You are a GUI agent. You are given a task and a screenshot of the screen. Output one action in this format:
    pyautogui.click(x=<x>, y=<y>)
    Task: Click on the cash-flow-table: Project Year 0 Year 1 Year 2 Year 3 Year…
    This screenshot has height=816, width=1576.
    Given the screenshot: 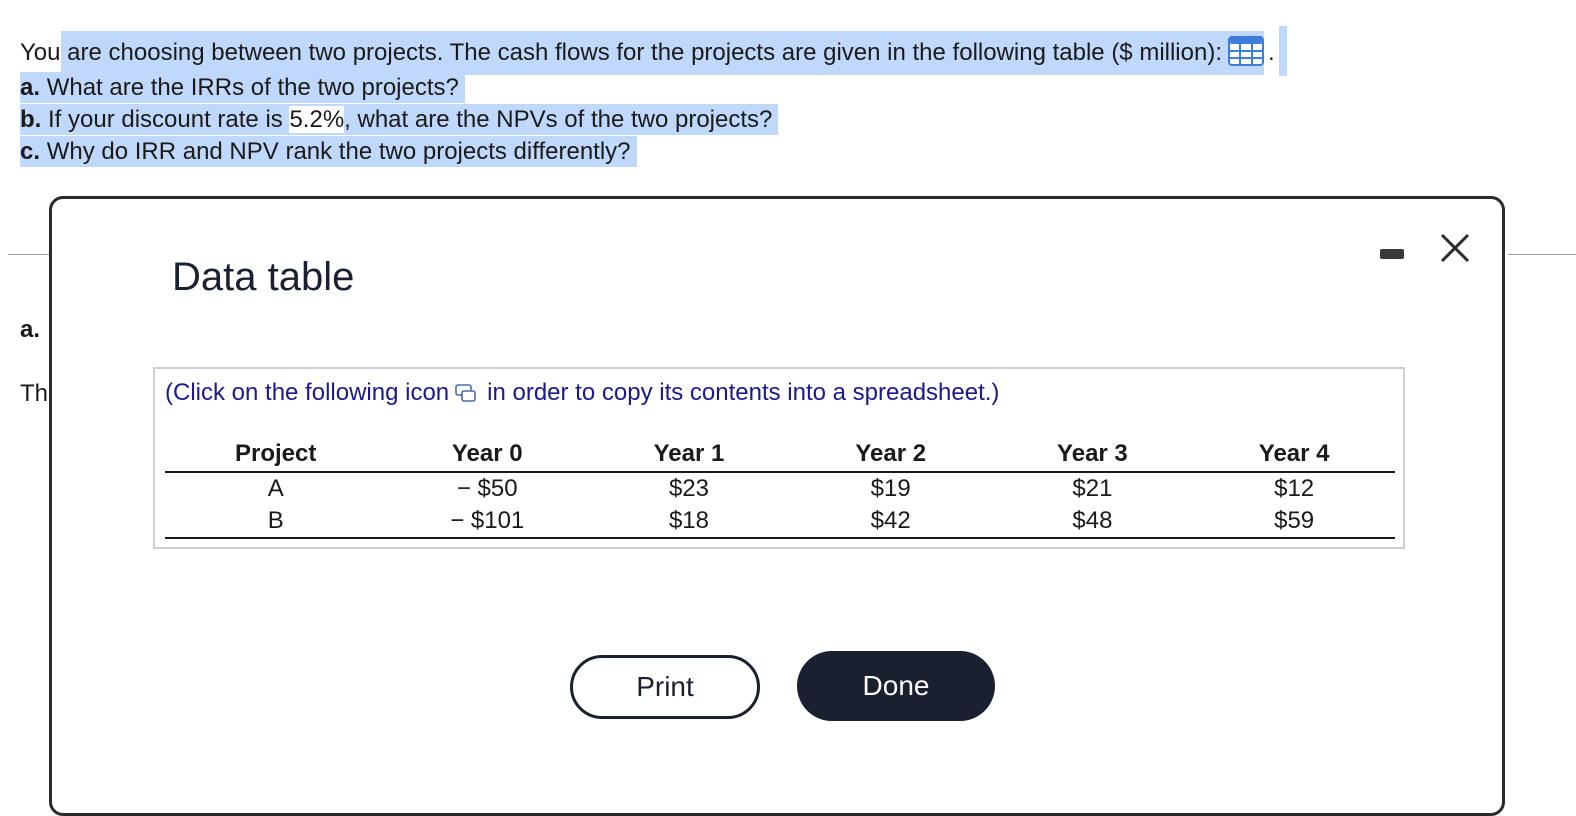 What is the action you would take?
    pyautogui.click(x=780, y=488)
    